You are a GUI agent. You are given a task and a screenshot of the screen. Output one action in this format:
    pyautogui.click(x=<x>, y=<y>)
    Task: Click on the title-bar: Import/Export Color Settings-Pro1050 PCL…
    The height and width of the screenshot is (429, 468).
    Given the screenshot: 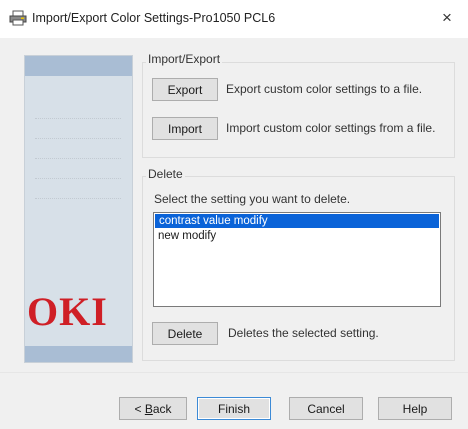 What is the action you would take?
    pyautogui.click(x=234, y=19)
    